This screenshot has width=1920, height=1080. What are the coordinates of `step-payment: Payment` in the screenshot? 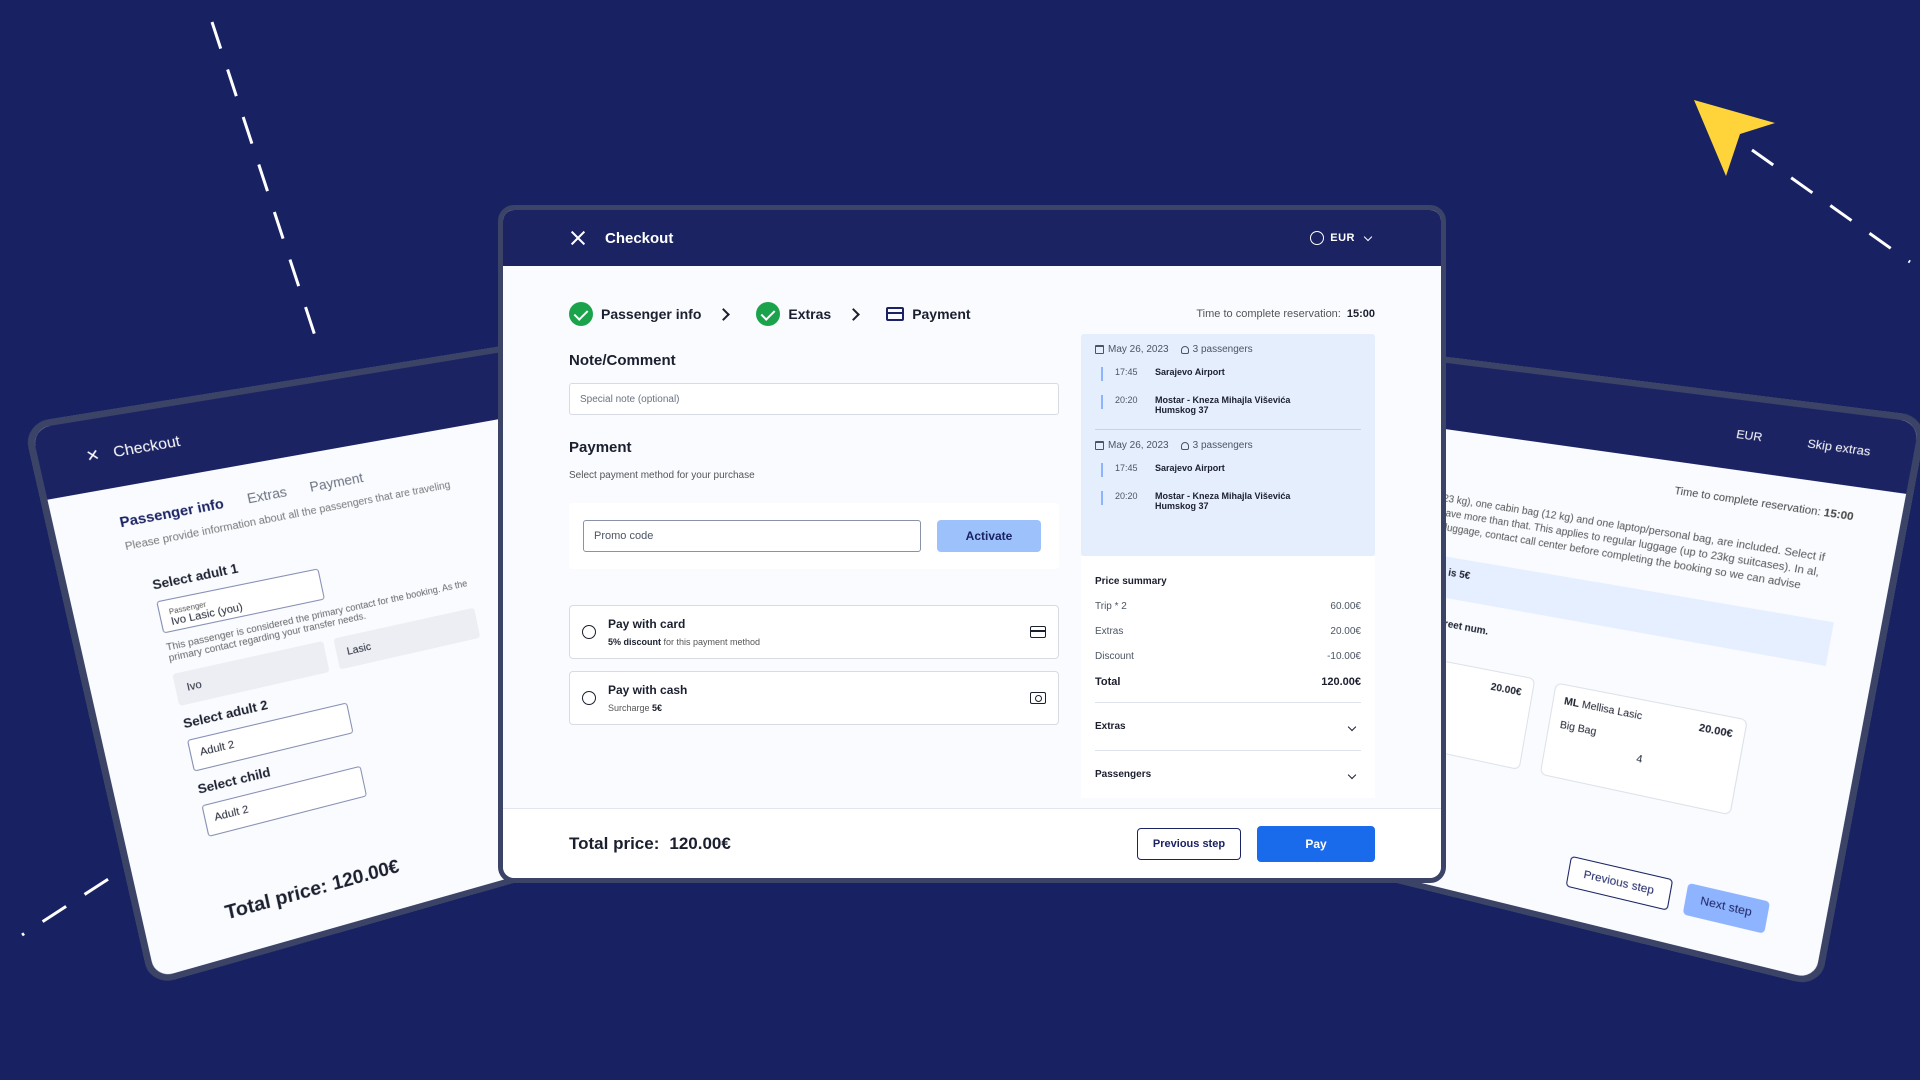 It's located at (928, 314).